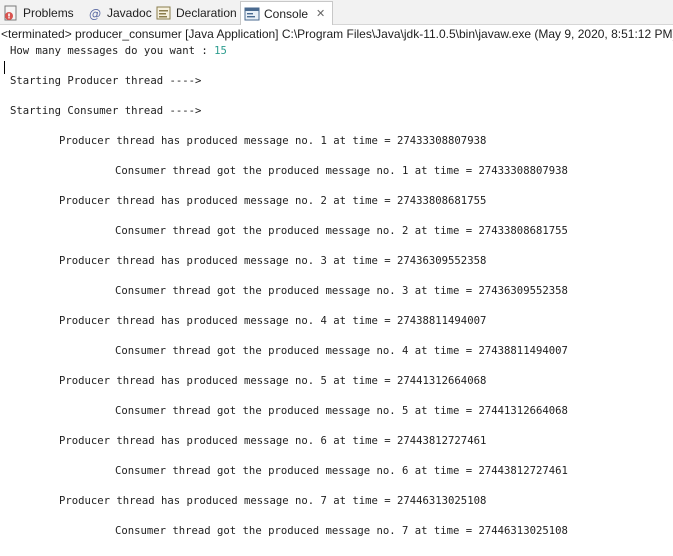 This screenshot has height=556, width=673. What do you see at coordinates (106, 81) in the screenshot?
I see `console-line: Starting Producer thread ---->` at bounding box center [106, 81].